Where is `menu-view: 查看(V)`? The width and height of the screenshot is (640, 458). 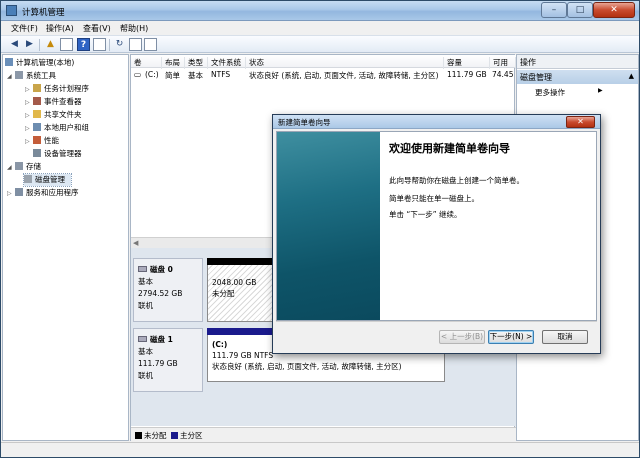 menu-view: 查看(V) is located at coordinates (97, 28).